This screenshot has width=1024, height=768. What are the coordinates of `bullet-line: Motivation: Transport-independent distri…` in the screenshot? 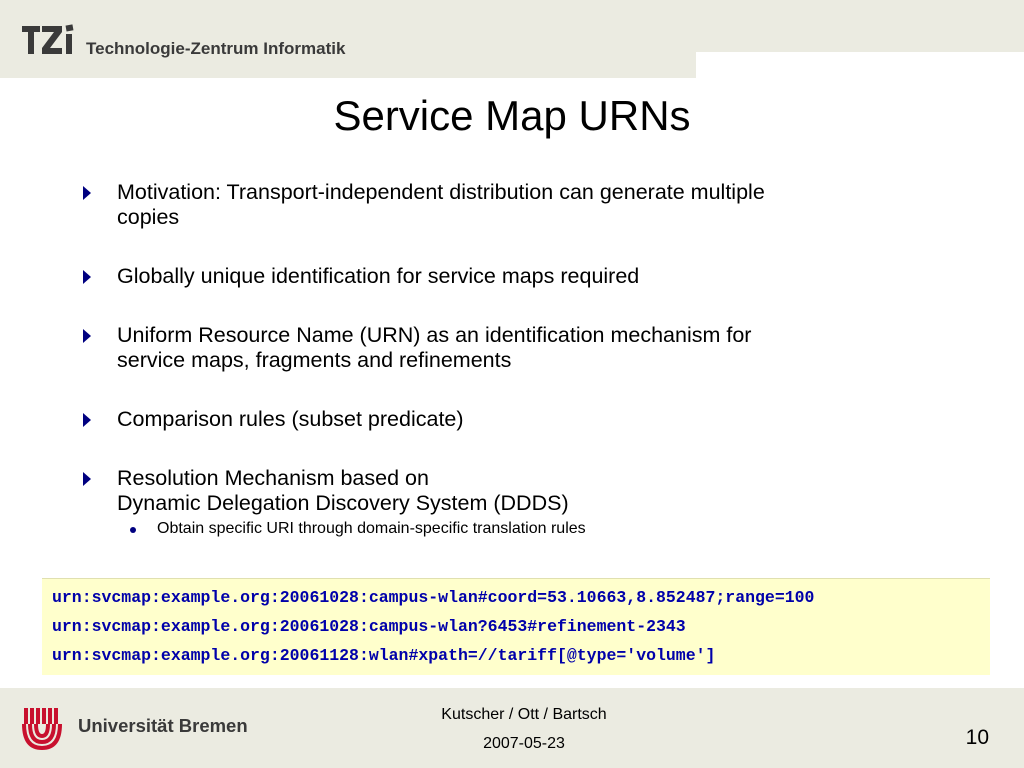 It's located at (441, 192).